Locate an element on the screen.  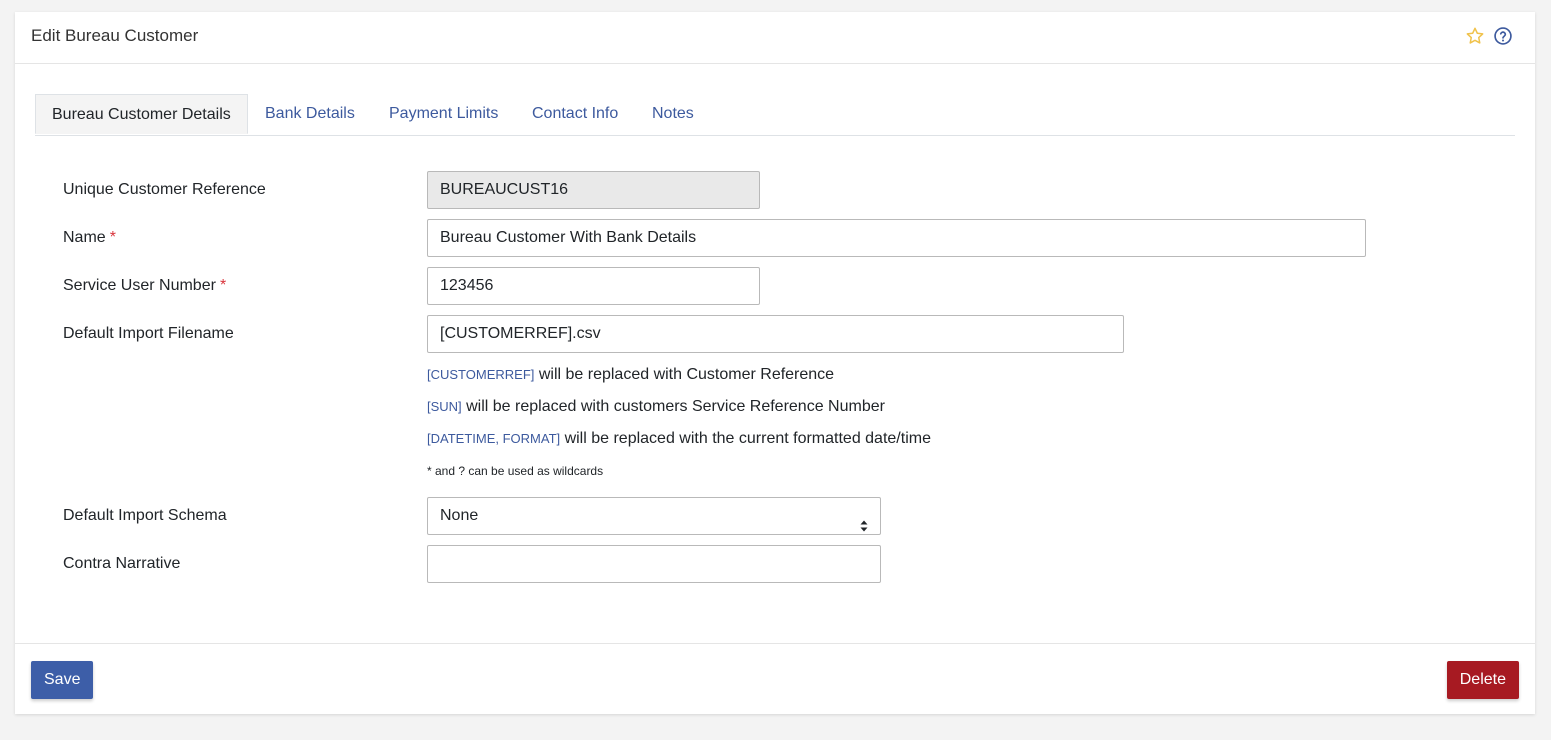
tab-bureau-customer-details: Bureau Customer Details is located at coordinates (141, 114).